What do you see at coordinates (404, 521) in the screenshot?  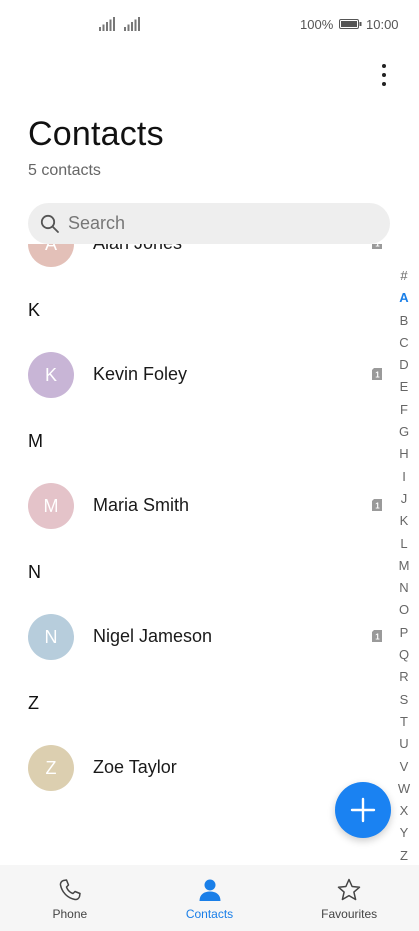 I see `index-letter: K` at bounding box center [404, 521].